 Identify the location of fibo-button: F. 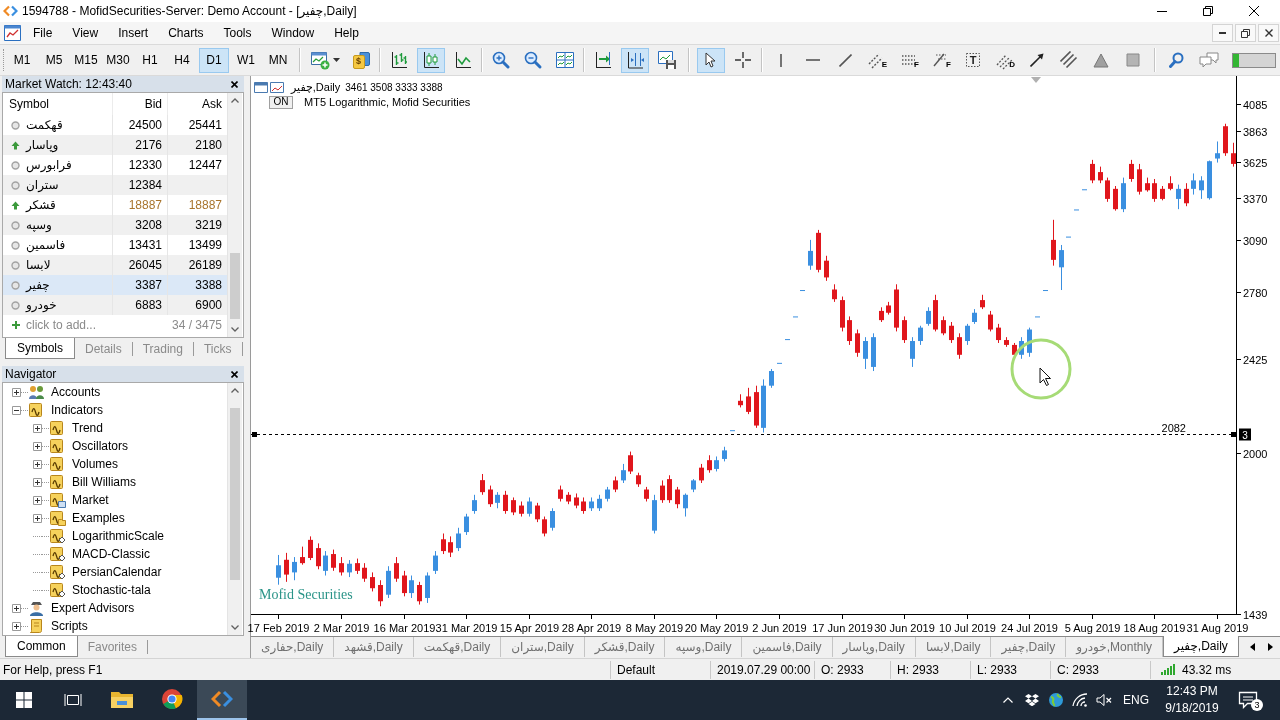
(909, 60).